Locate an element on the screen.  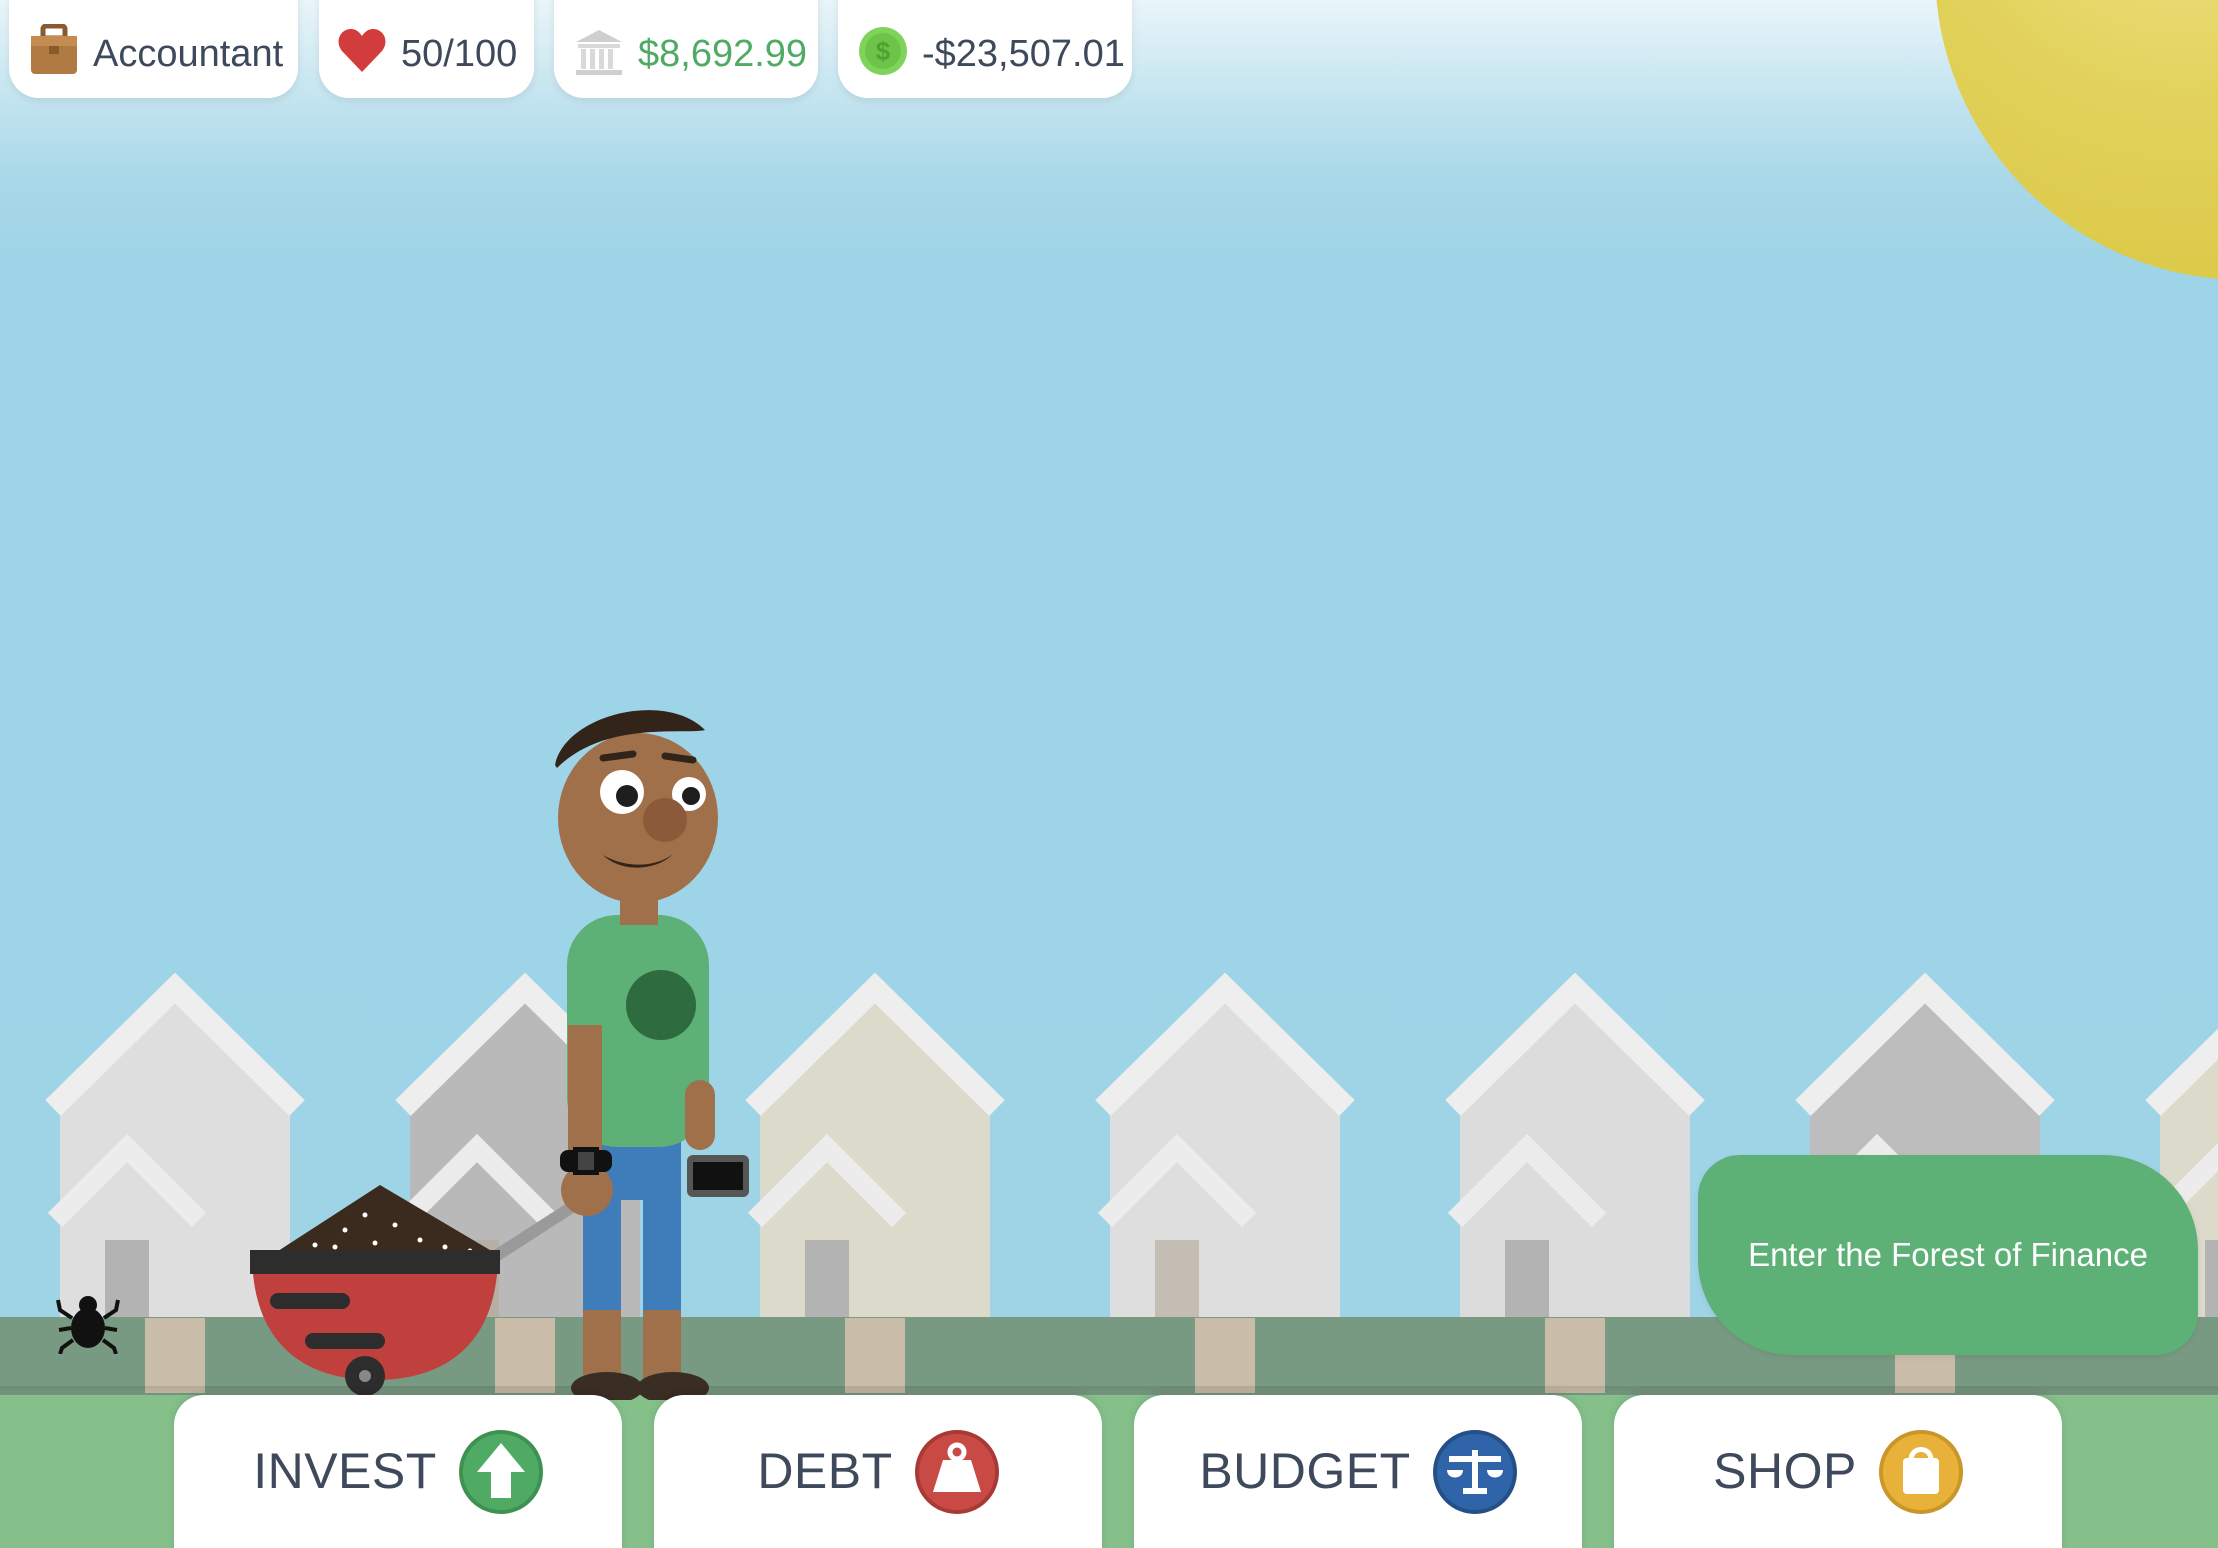
health-badge: 50/100 is located at coordinates (426, 49).